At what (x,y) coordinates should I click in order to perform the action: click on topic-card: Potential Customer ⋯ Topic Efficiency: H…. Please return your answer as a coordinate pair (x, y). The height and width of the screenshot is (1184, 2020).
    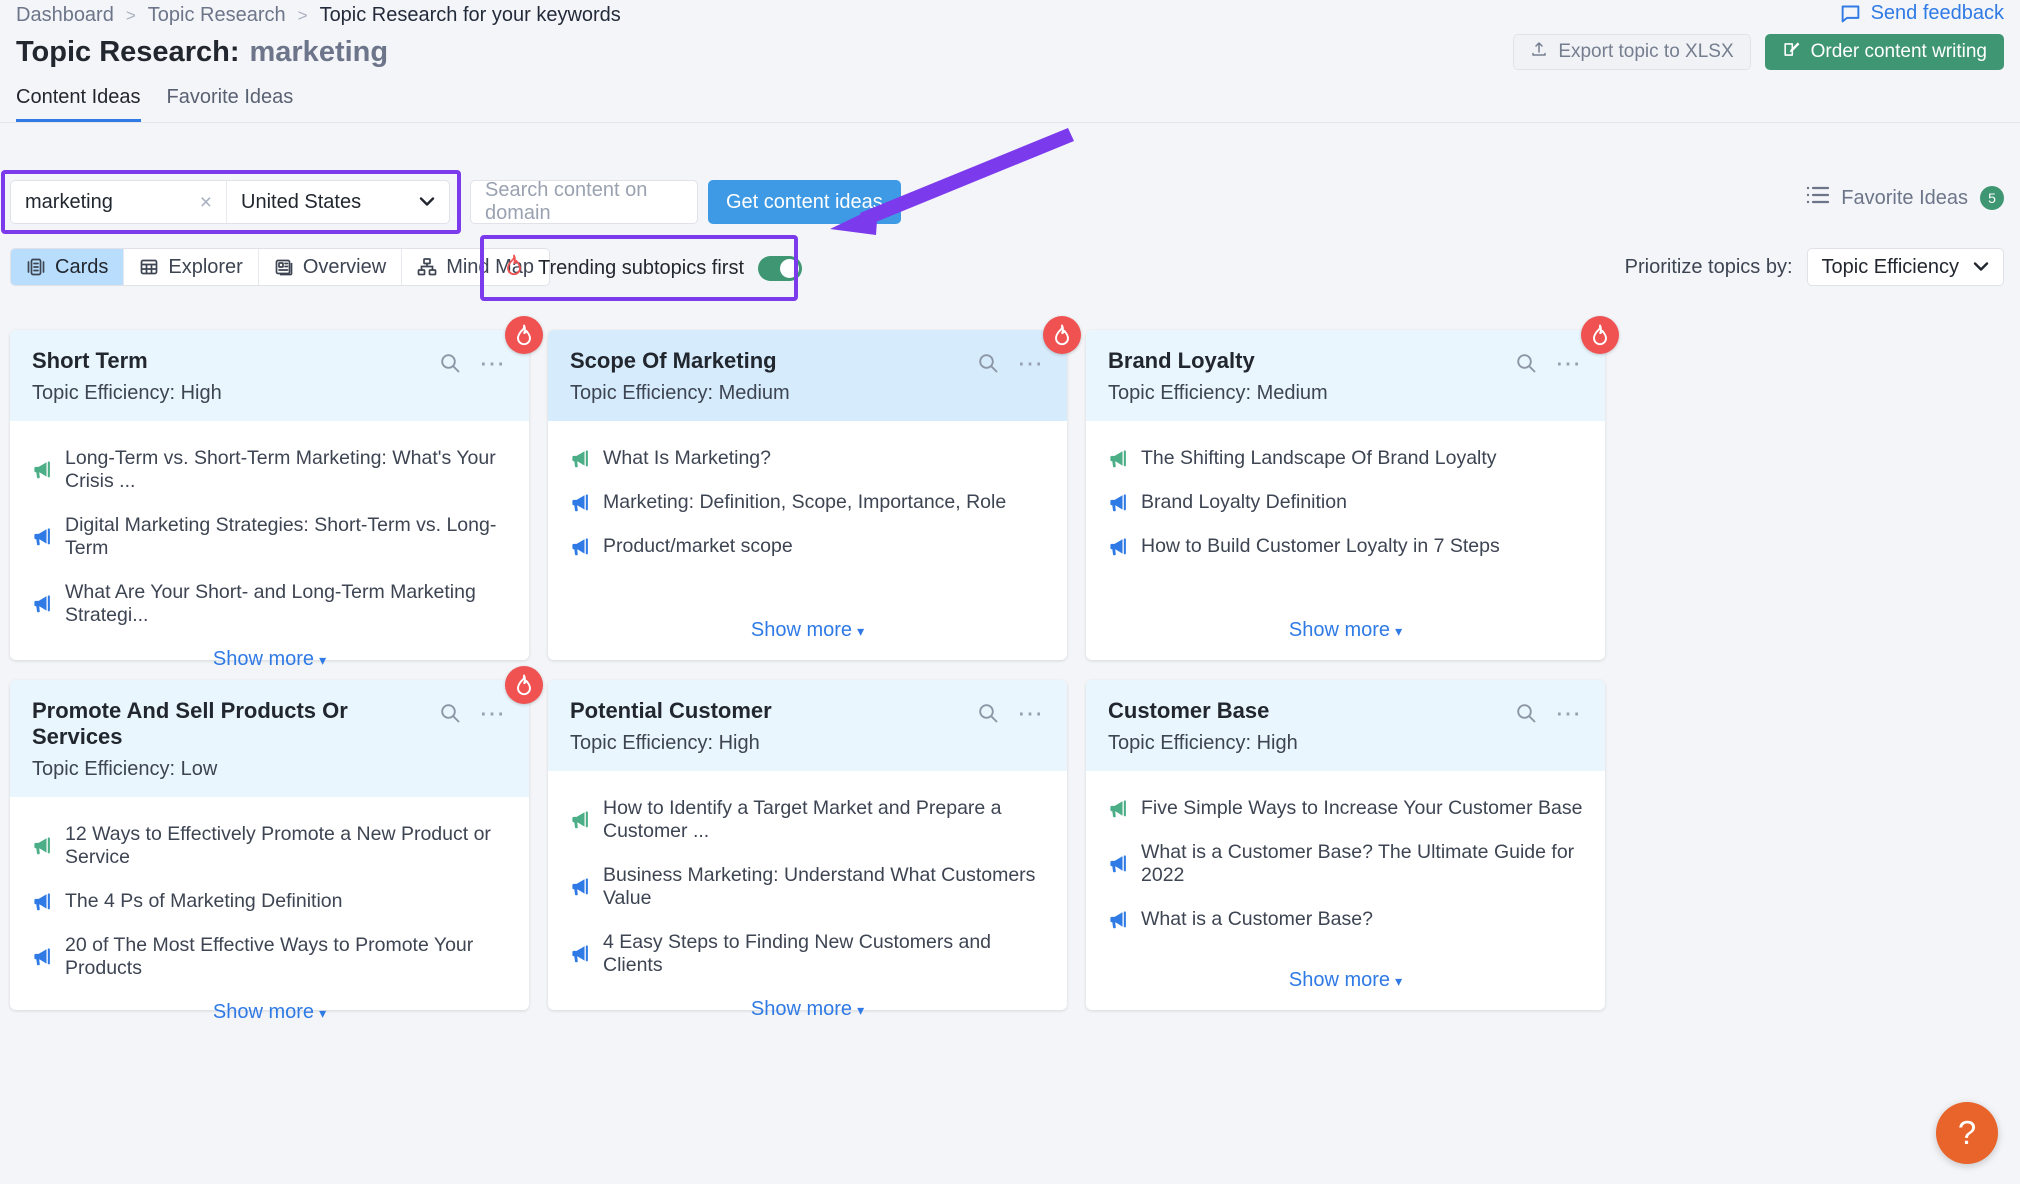
    Looking at the image, I should click on (807, 850).